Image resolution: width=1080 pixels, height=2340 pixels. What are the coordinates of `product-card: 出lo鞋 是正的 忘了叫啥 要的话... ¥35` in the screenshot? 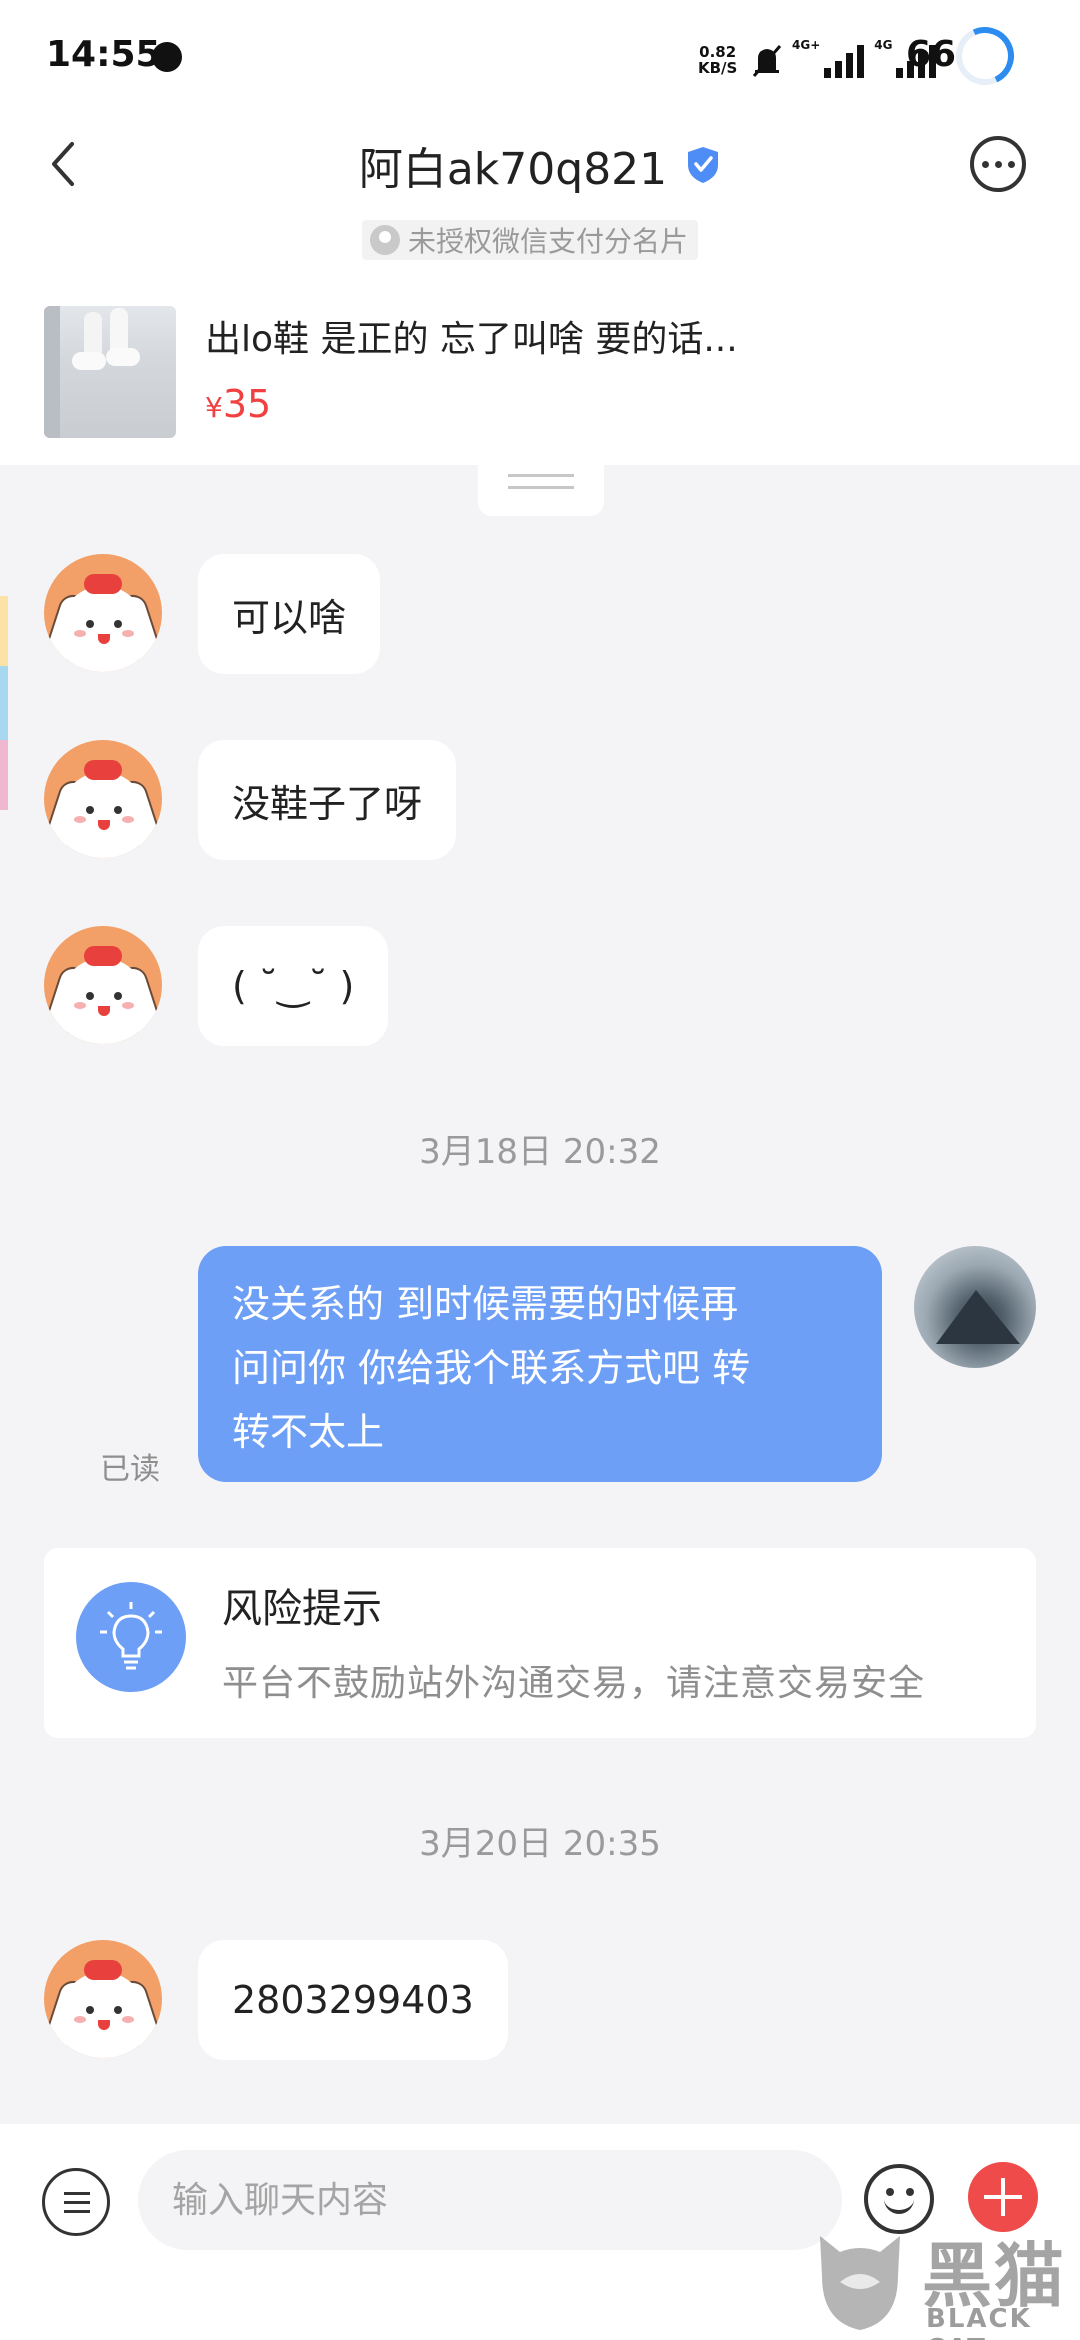 It's located at (540, 377).